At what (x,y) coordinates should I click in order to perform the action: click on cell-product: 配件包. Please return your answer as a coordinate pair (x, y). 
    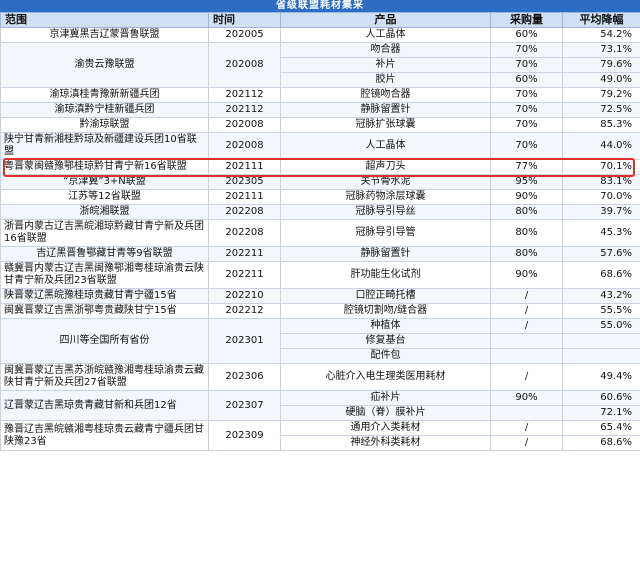
    Looking at the image, I should click on (385, 356).